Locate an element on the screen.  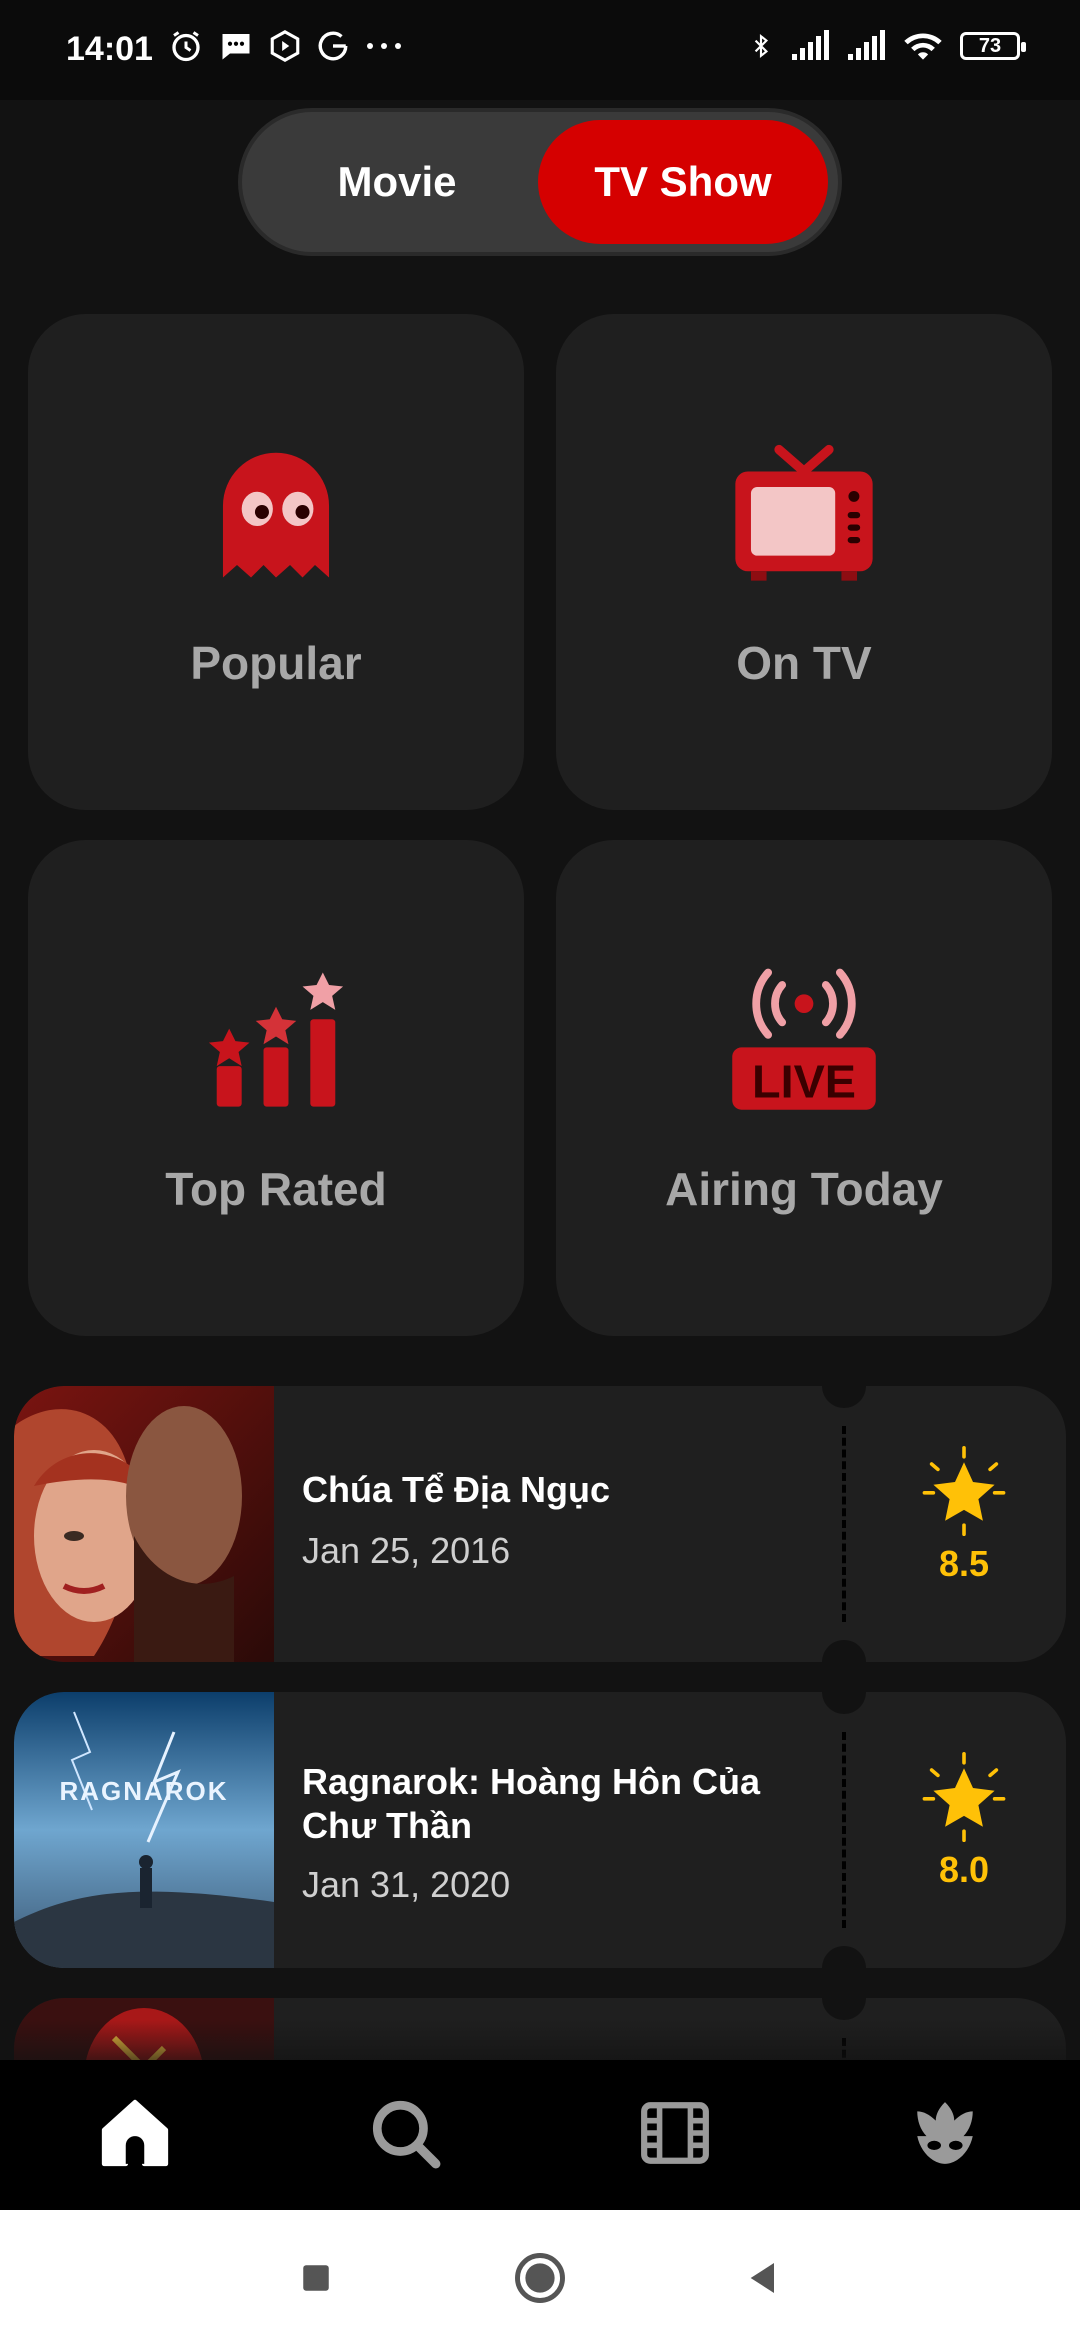
category-label: Airing Today is located at coordinates (804, 1189).